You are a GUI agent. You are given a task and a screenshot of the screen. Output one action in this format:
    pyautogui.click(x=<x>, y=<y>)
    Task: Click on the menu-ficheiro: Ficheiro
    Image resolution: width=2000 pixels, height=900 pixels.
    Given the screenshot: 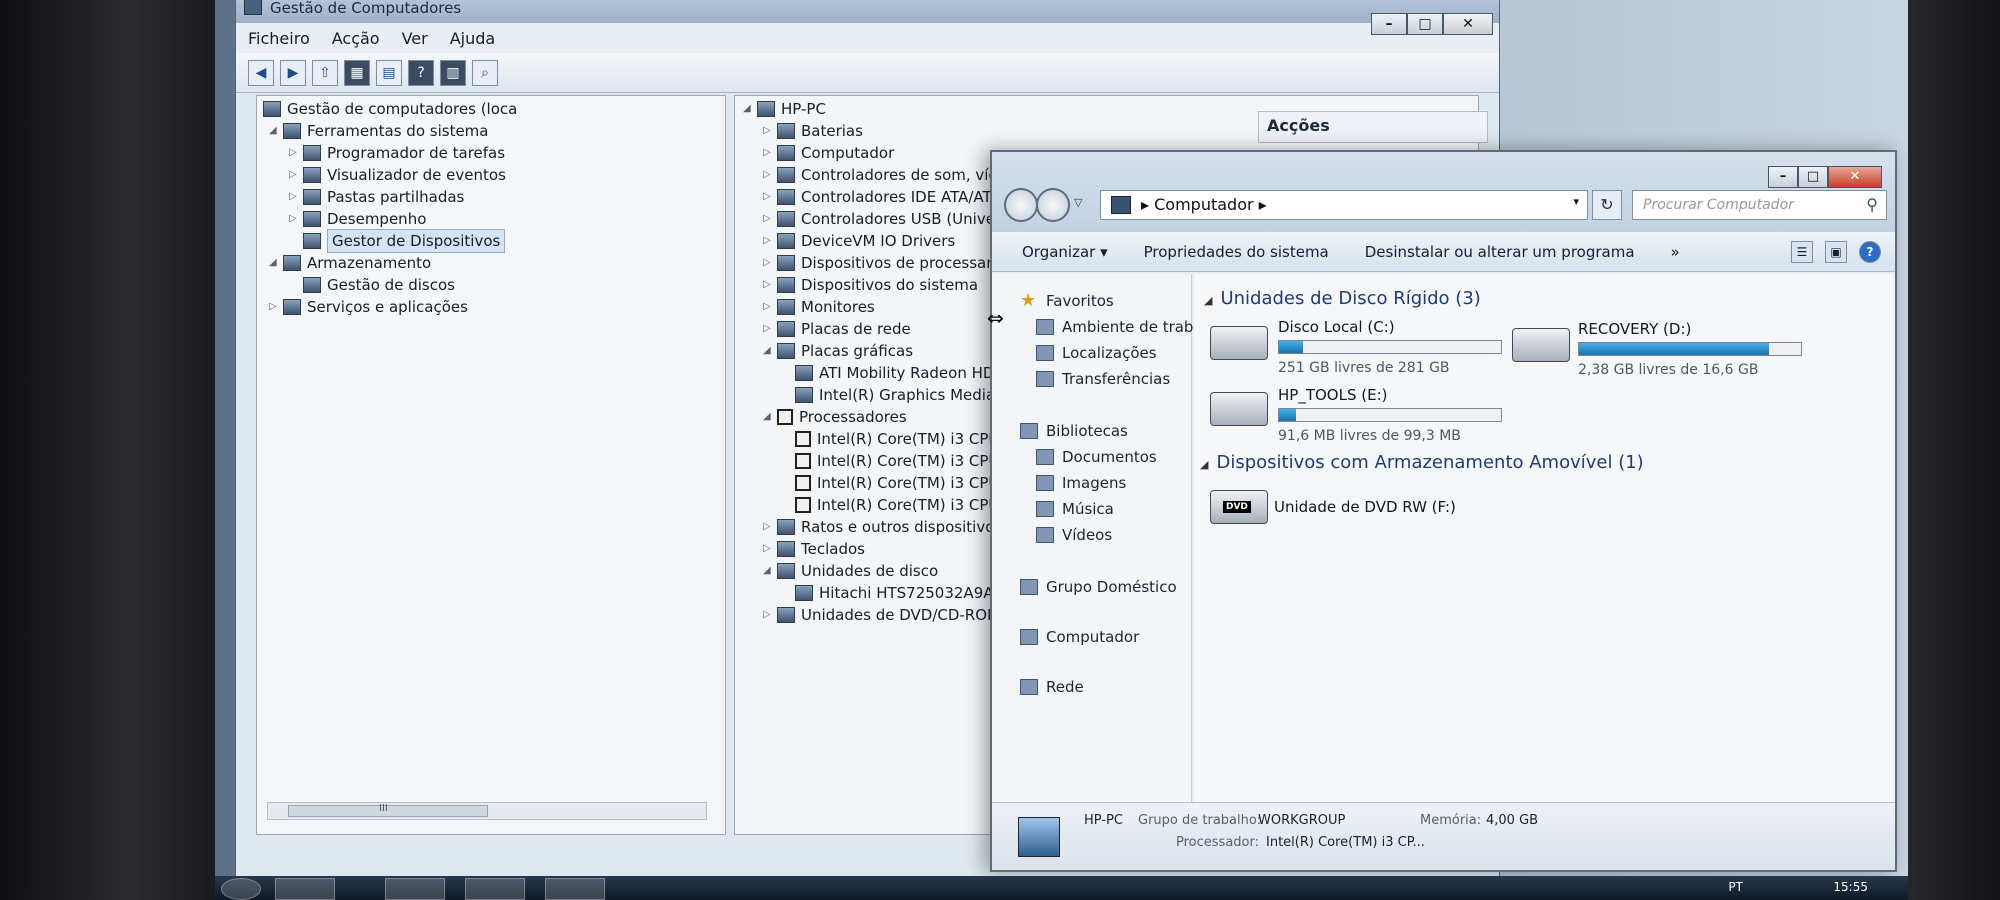 What is the action you would take?
    pyautogui.click(x=279, y=38)
    